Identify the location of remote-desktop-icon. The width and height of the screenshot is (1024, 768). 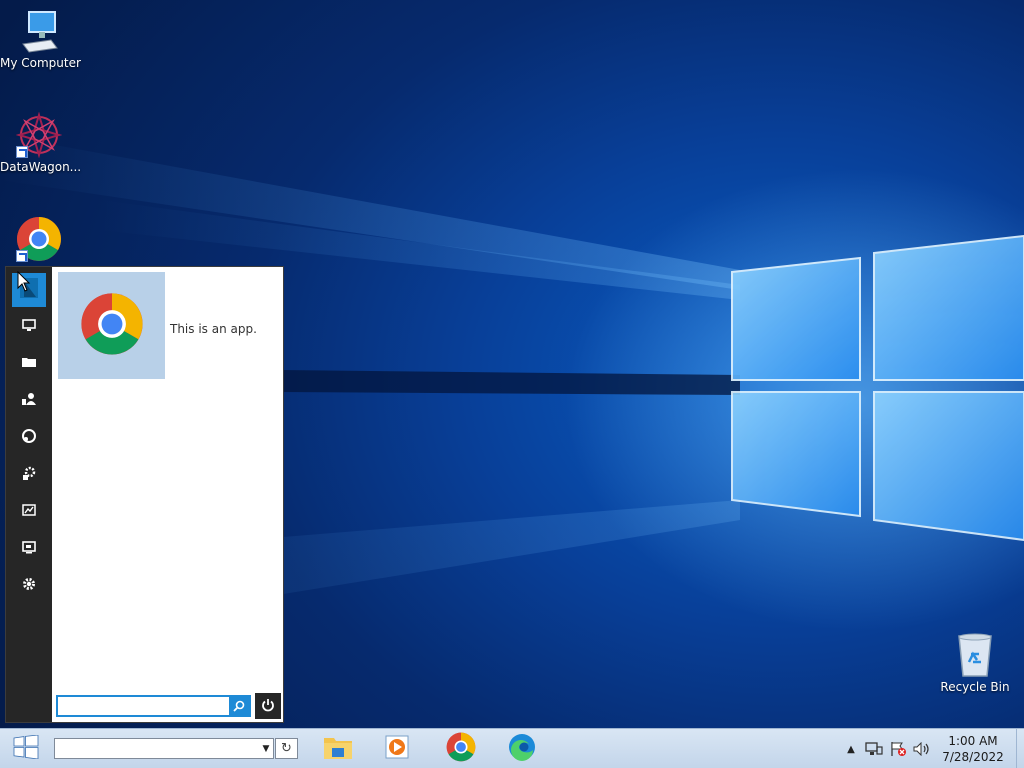
(29, 549).